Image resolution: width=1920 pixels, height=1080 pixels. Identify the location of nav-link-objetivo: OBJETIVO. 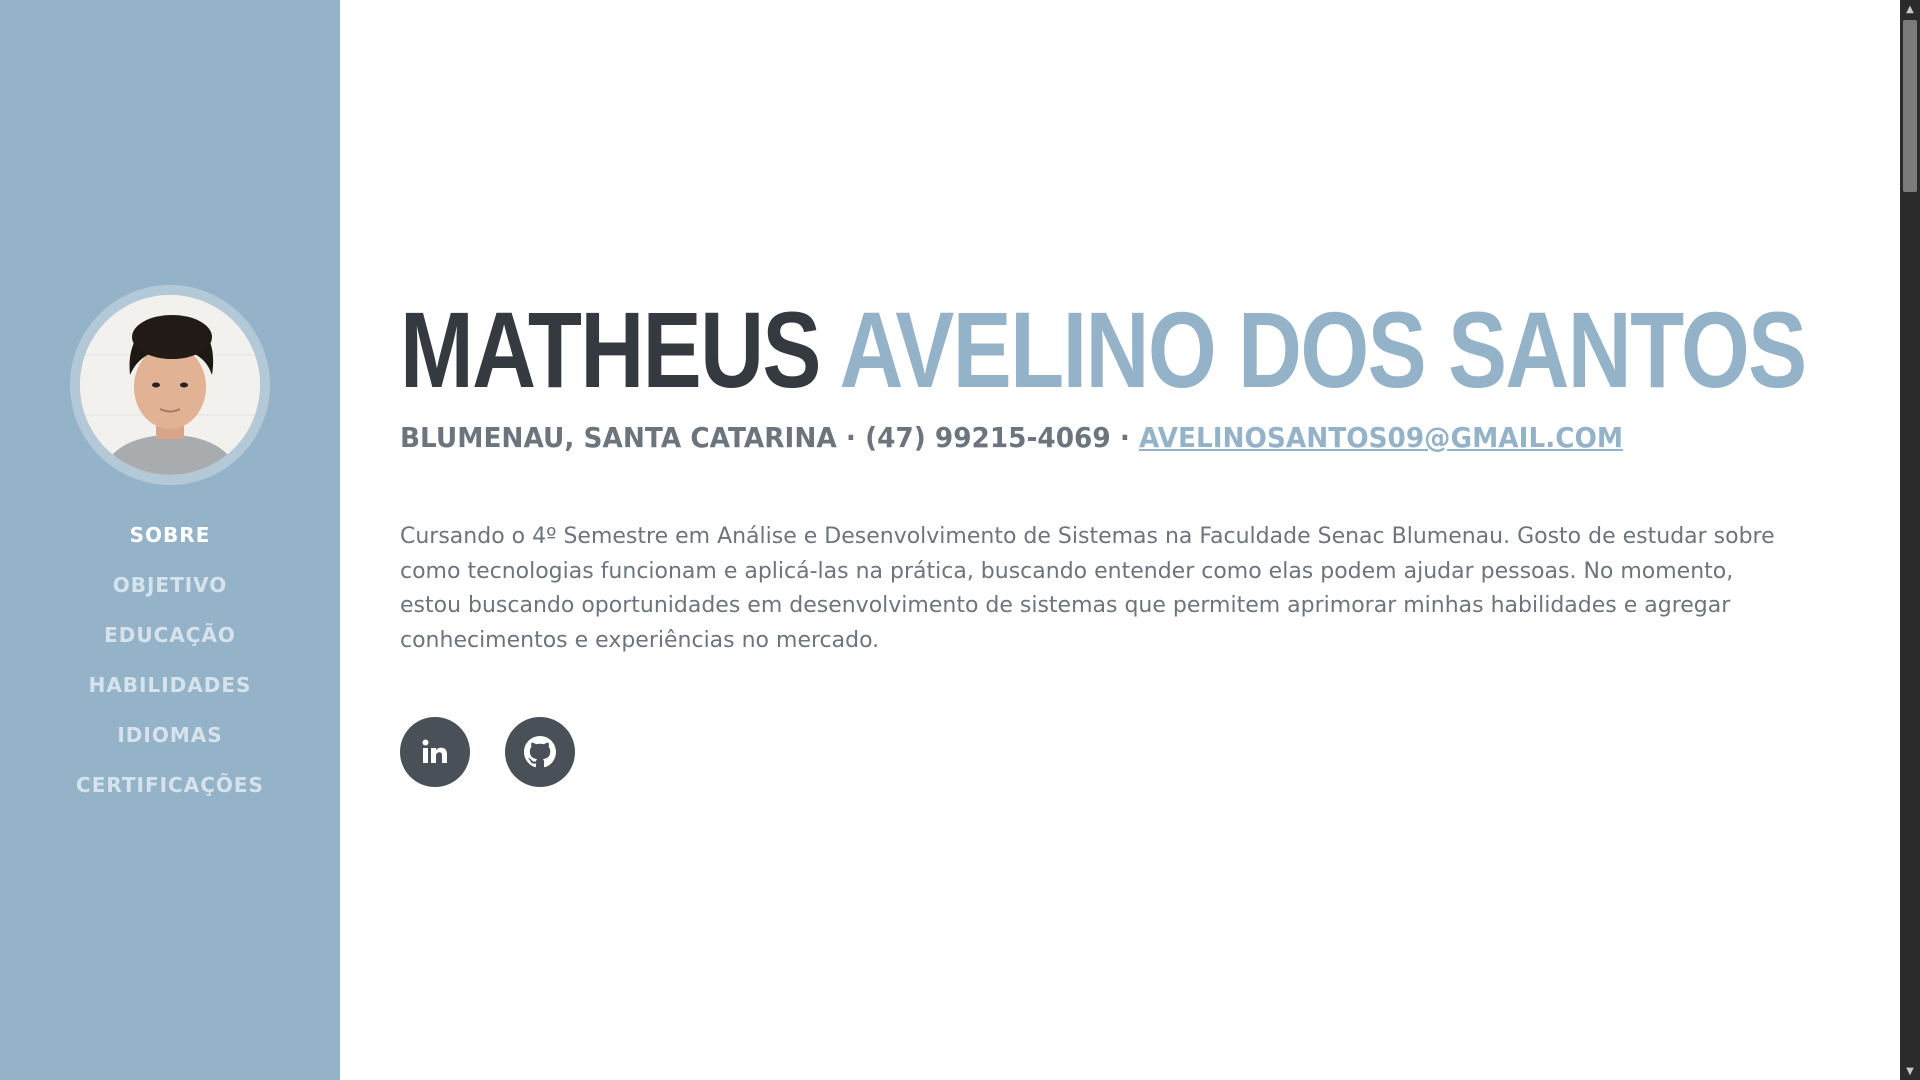
(170, 585).